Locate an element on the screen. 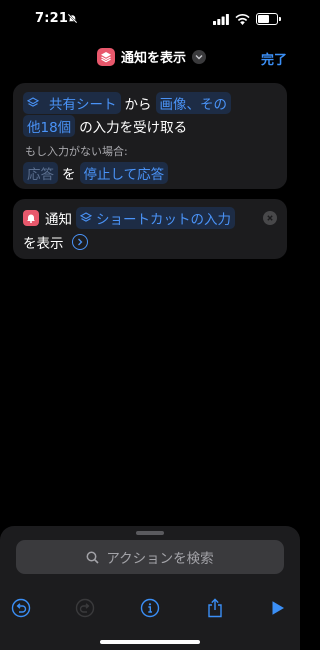 The height and width of the screenshot is (650, 320). content-types-token: 画像、その is located at coordinates (193, 103).